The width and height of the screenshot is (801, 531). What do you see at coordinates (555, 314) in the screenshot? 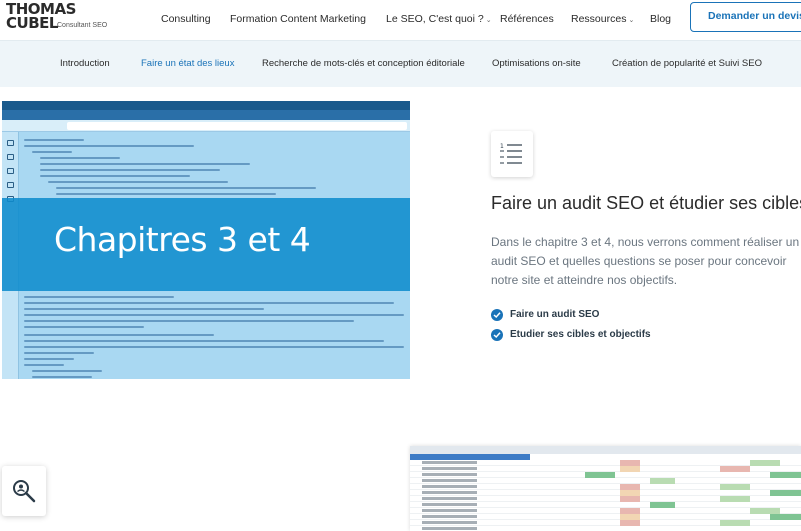
I see `checklist-item-label: Faire un audit SEO` at bounding box center [555, 314].